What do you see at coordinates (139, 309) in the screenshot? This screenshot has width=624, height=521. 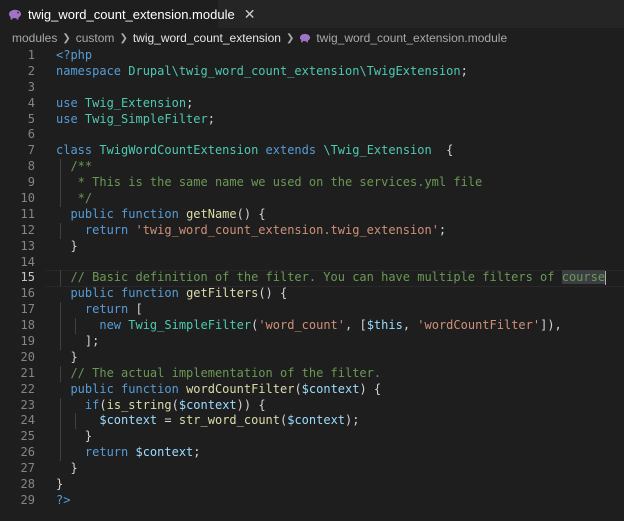 I see `code-token: [` at bounding box center [139, 309].